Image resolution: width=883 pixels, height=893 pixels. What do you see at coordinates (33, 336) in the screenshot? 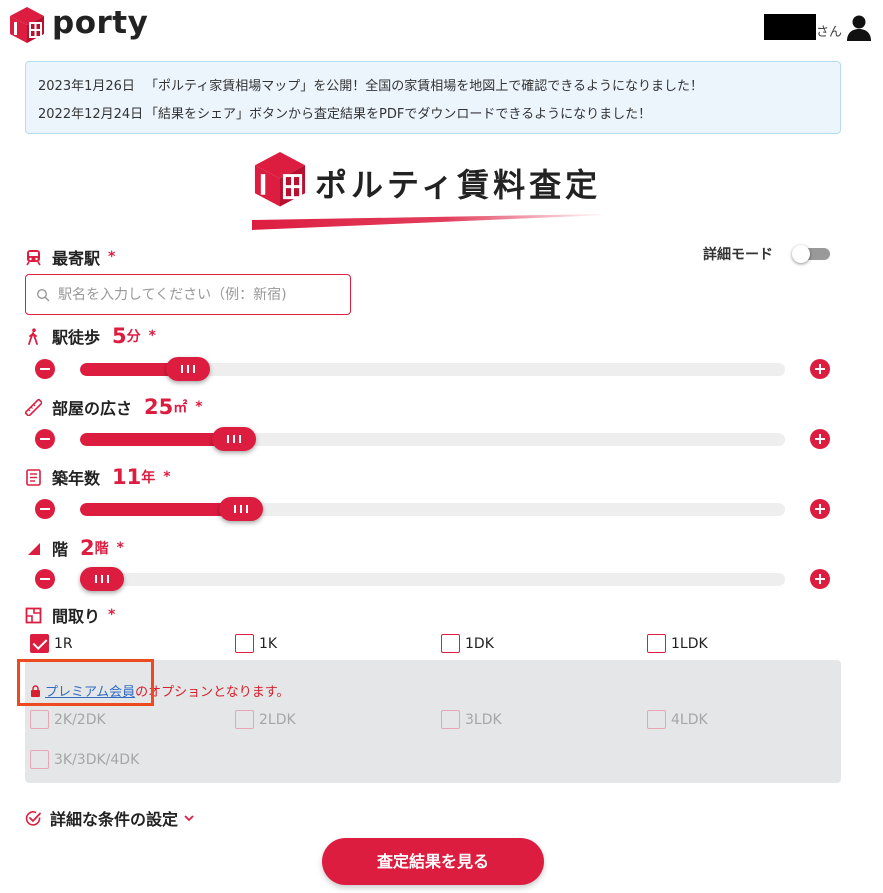
I see `walking-icon` at bounding box center [33, 336].